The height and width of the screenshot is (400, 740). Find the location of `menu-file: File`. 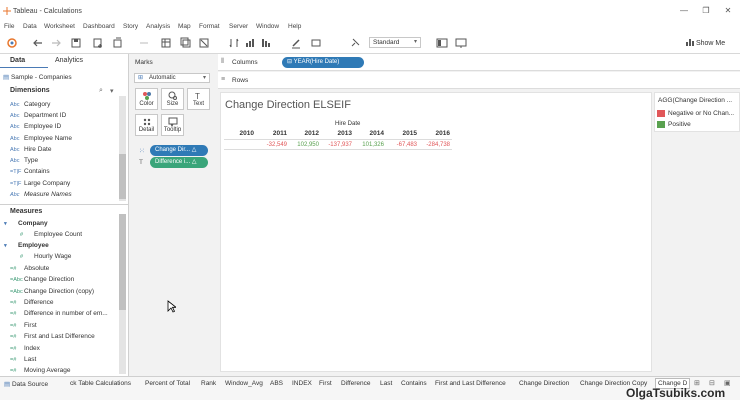

menu-file: File is located at coordinates (9, 27).